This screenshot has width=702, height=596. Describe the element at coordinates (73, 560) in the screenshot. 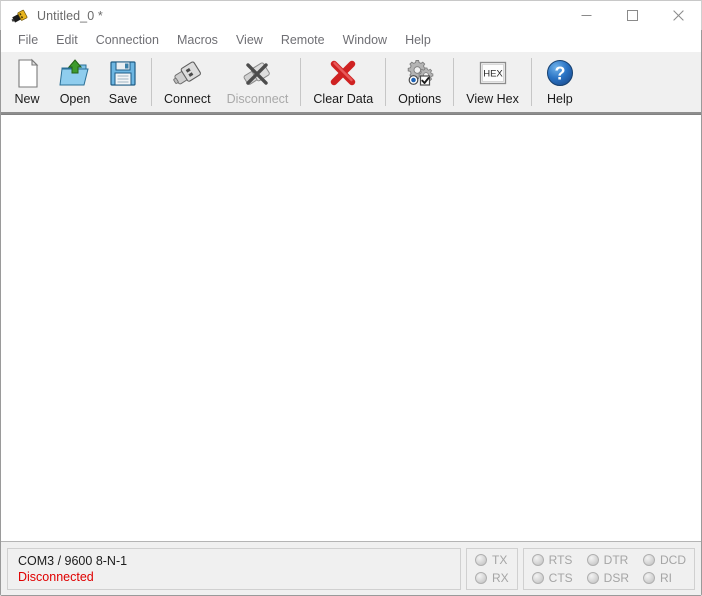

I see `connection-settings-text: COM3 / 9600 8-N-1` at that location.